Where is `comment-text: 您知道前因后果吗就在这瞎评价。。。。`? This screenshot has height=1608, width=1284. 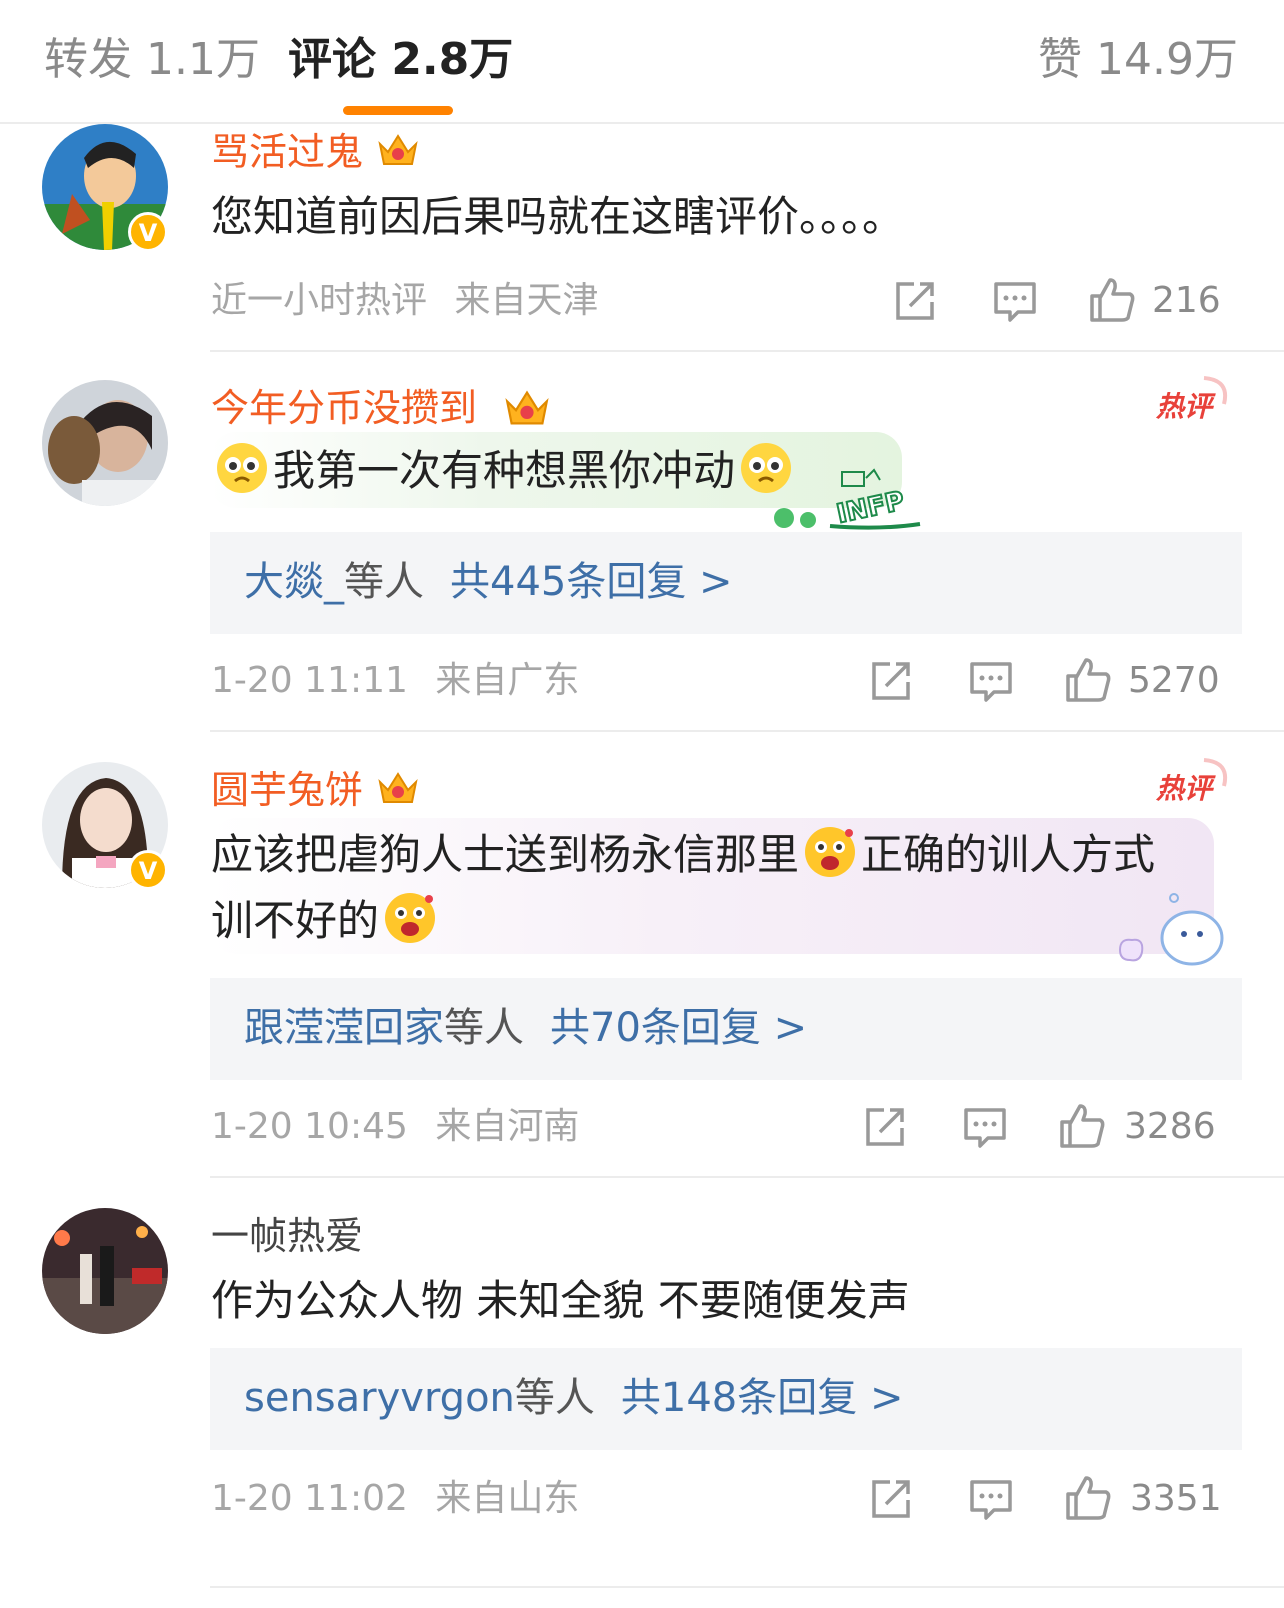
comment-text: 您知道前因后果吗就在这瞎评价。。。。 is located at coordinates (558, 216).